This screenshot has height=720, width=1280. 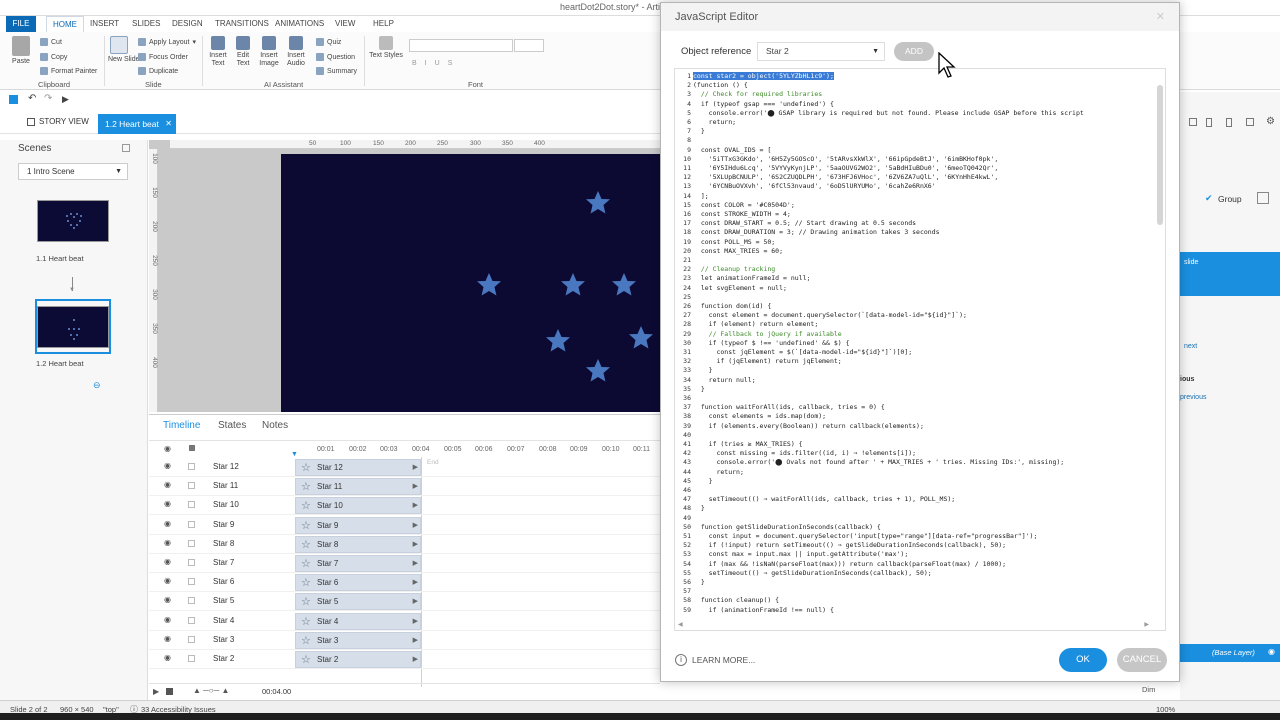 What do you see at coordinates (53, 57) in the screenshot?
I see `copy-button: Copy` at bounding box center [53, 57].